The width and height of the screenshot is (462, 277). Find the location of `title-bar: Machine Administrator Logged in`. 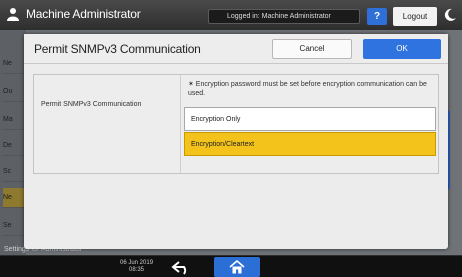

title-bar: Machine Administrator Logged in is located at coordinates (231, 15).